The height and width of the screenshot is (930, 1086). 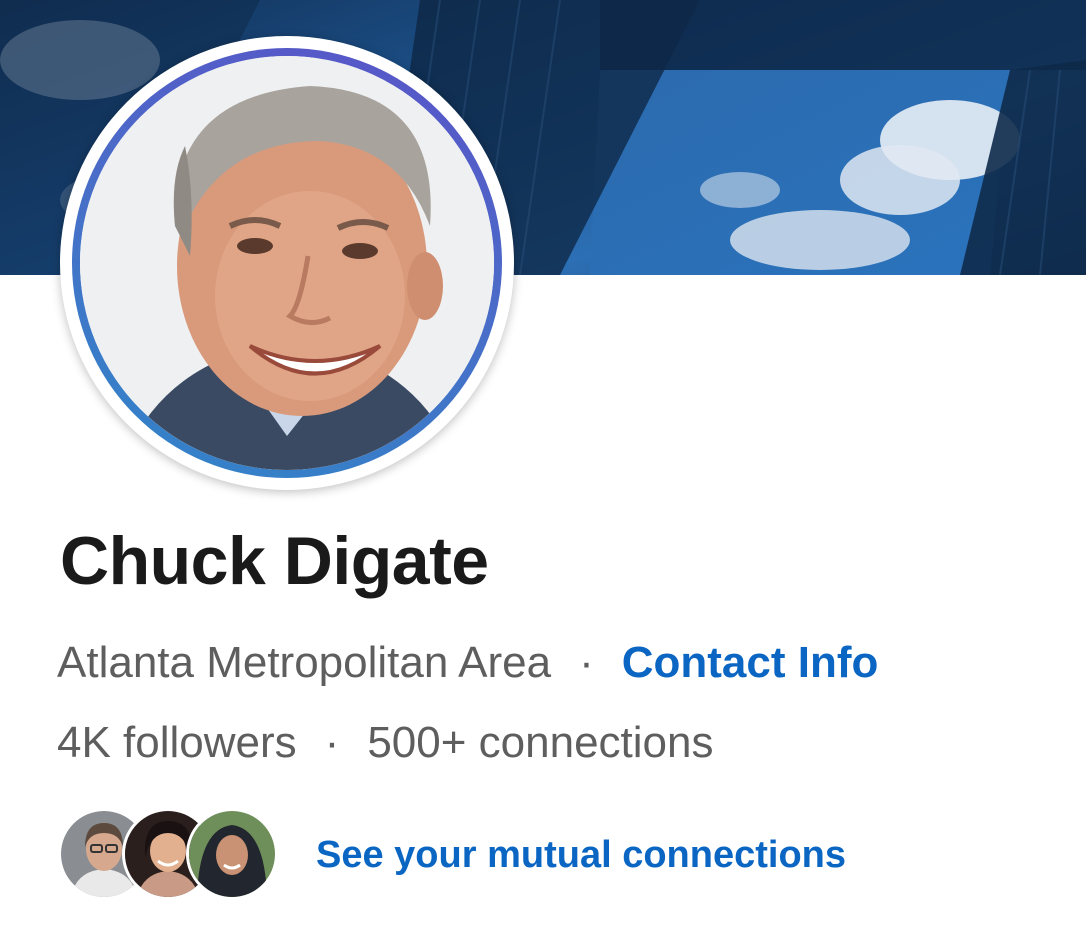 I want to click on connections-count: 500+ connections, so click(x=540, y=742).